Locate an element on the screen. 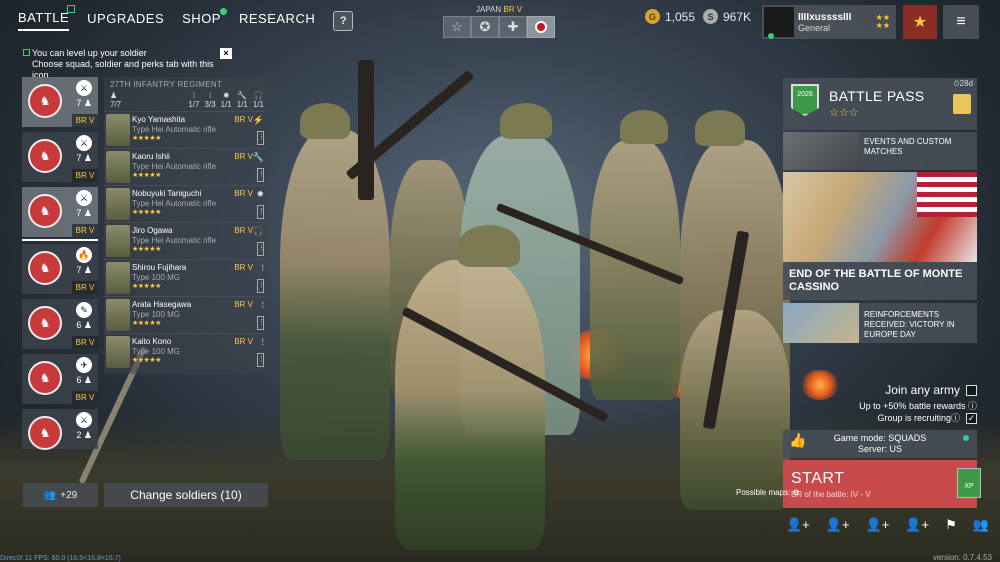  tab-upgrades: UPGRADES is located at coordinates (125, 20).